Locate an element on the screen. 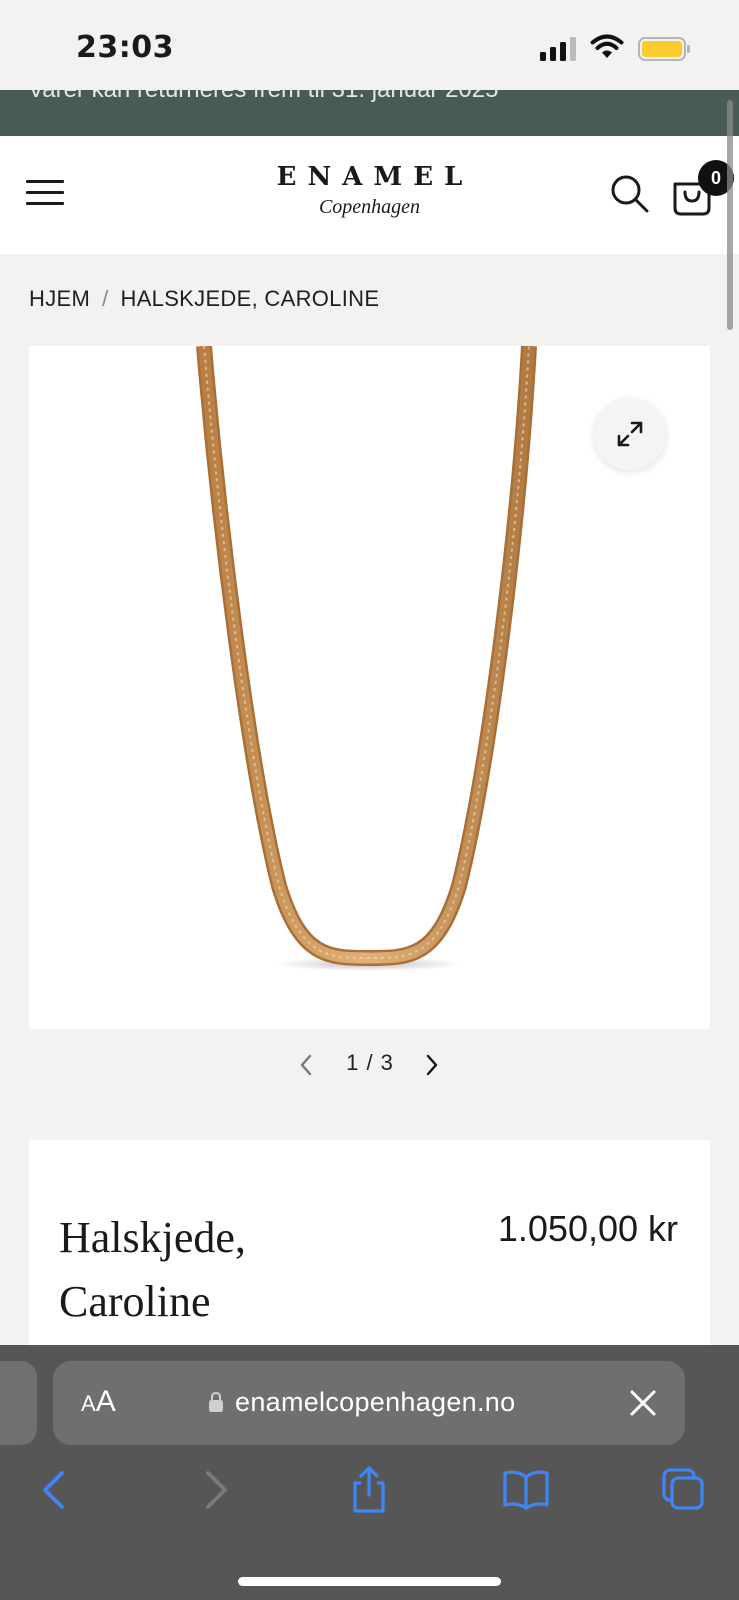 This screenshot has width=739, height=1600. product-info-card: Halskjede, Caroline 1.050,00 kr is located at coordinates (369, 1260).